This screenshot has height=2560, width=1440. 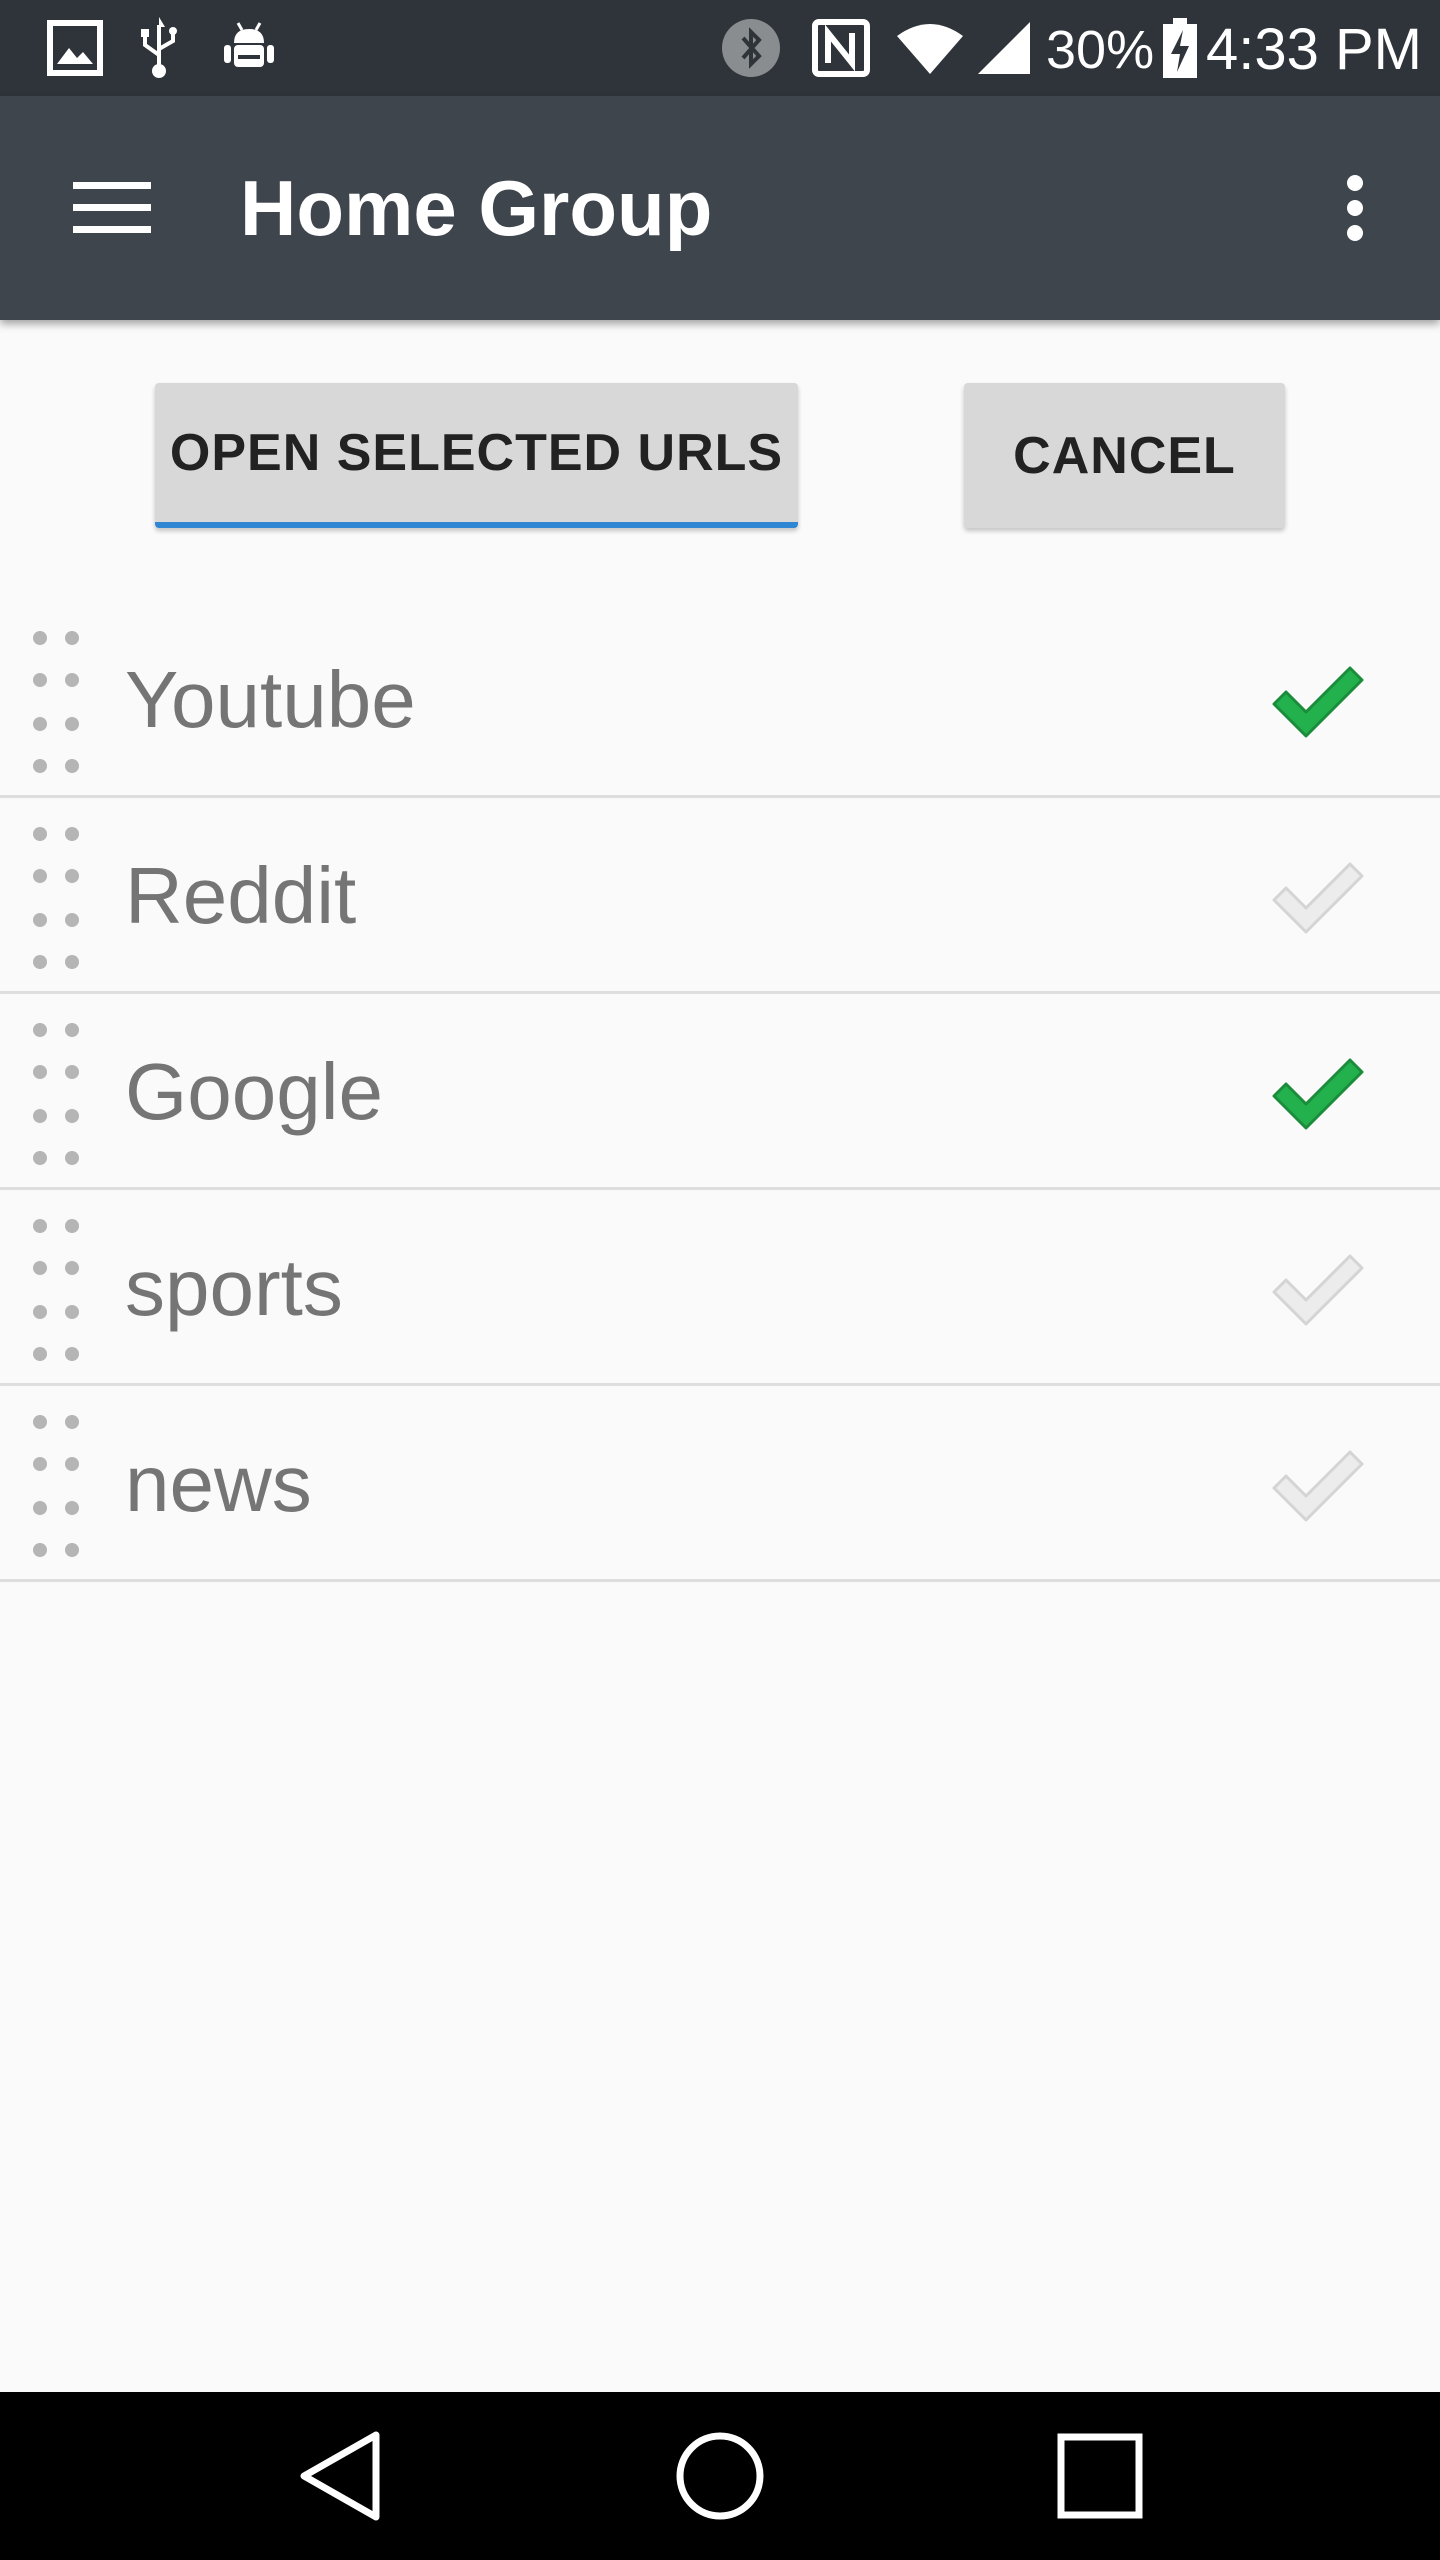 I want to click on cell-signal-icon, so click(x=1004, y=48).